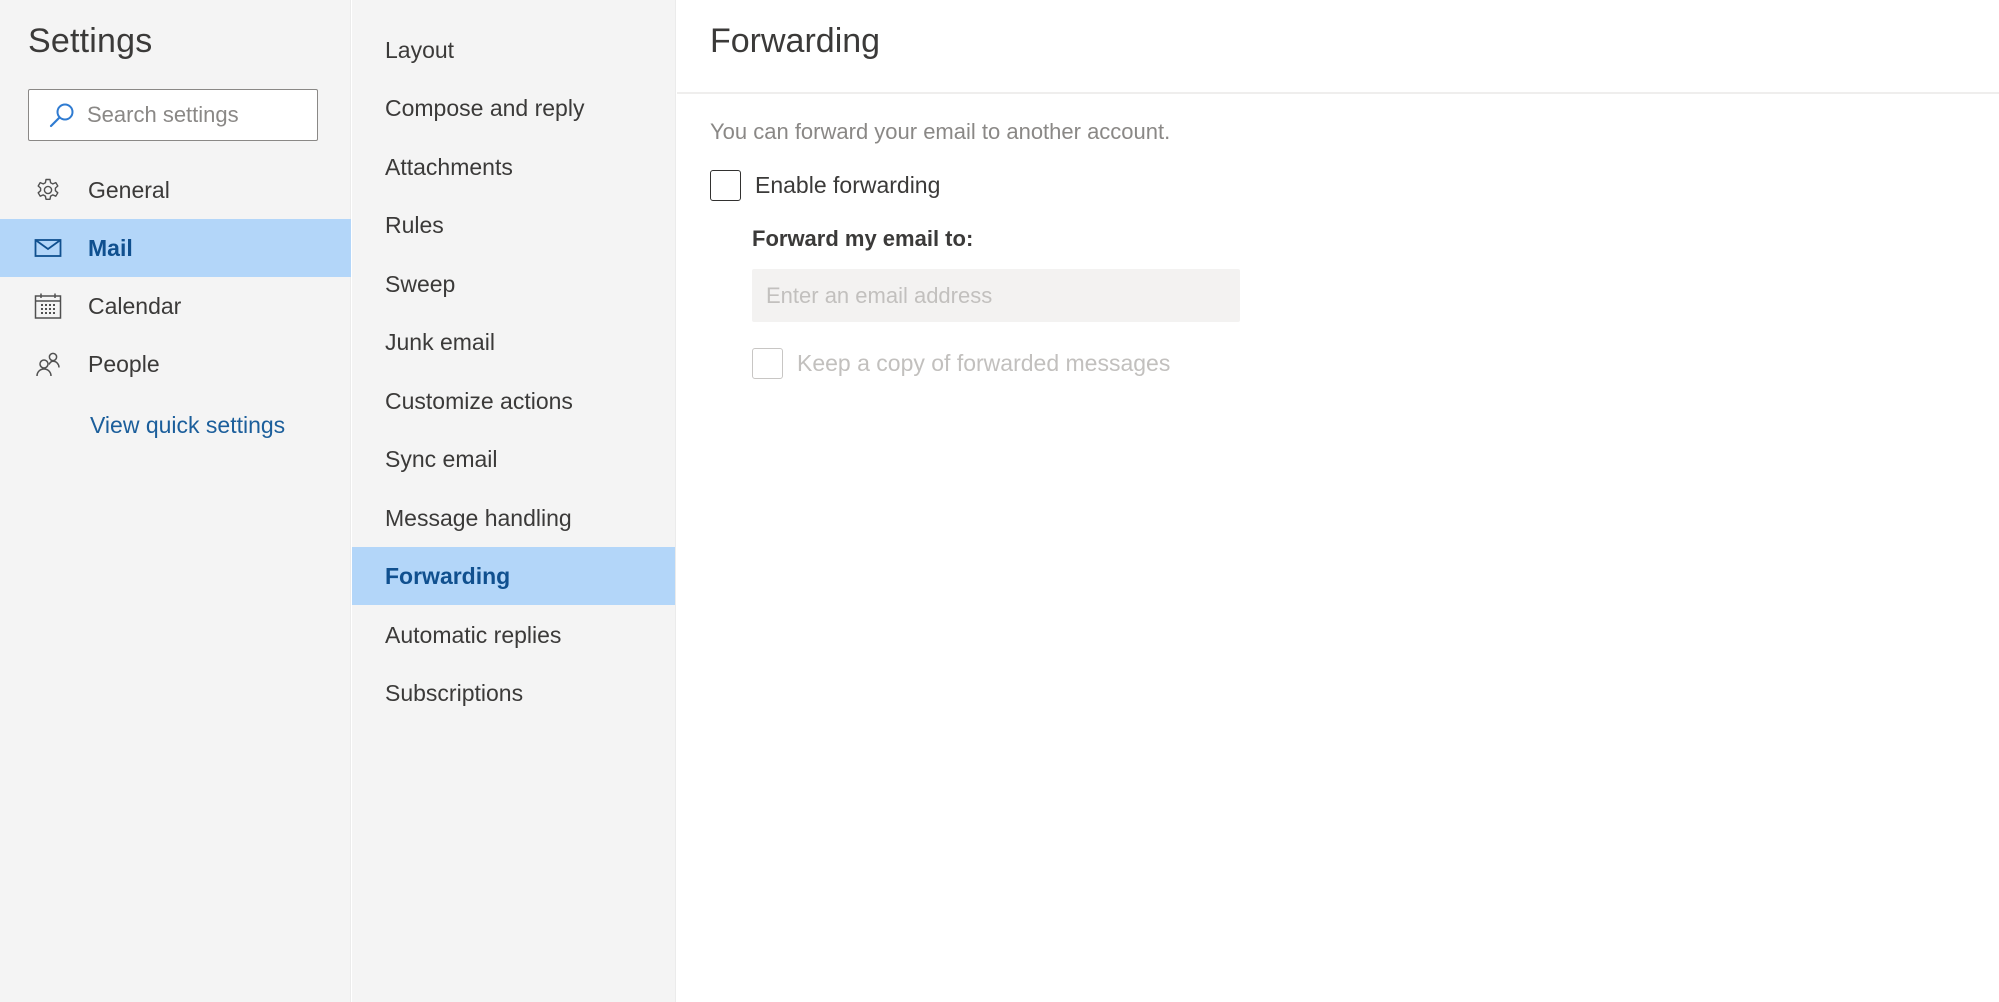  What do you see at coordinates (110, 247) in the screenshot?
I see `sidebar-item-label: Mail` at bounding box center [110, 247].